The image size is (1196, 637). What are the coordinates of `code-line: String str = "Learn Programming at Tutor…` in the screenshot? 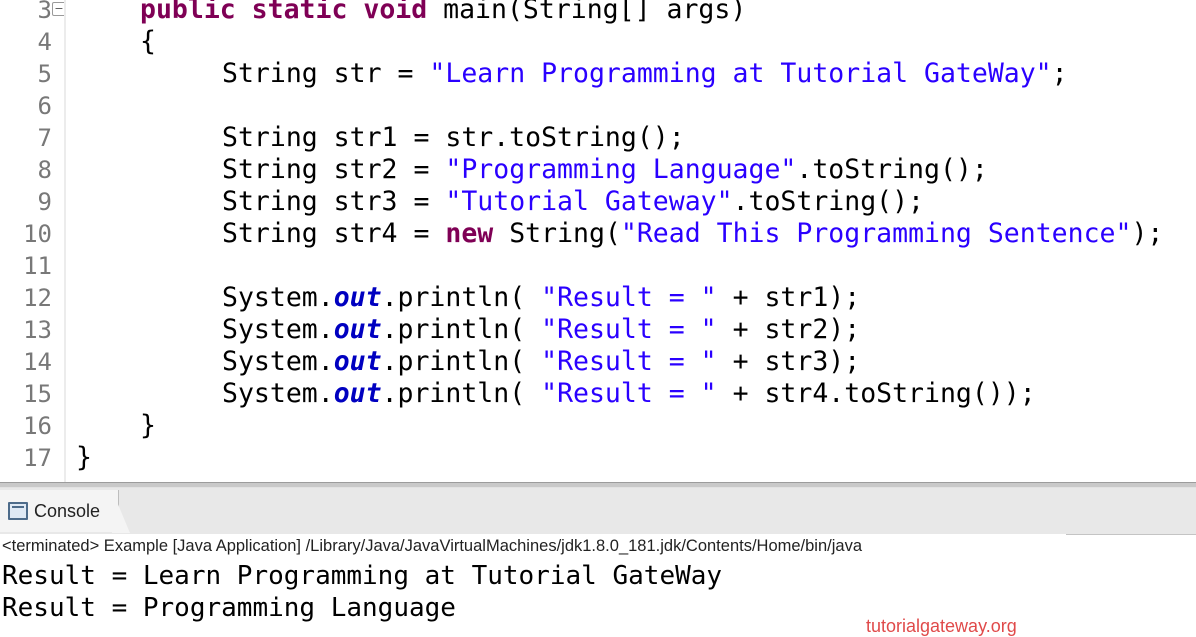 It's located at (645, 74).